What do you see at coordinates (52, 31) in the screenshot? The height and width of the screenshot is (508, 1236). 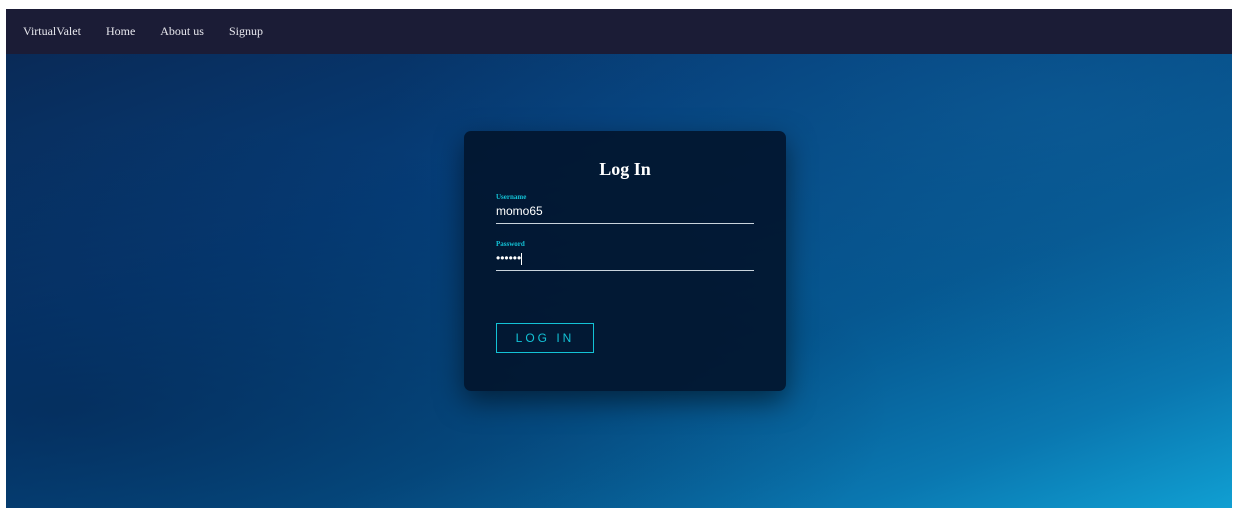 I see `brand-link: VirtualValet` at bounding box center [52, 31].